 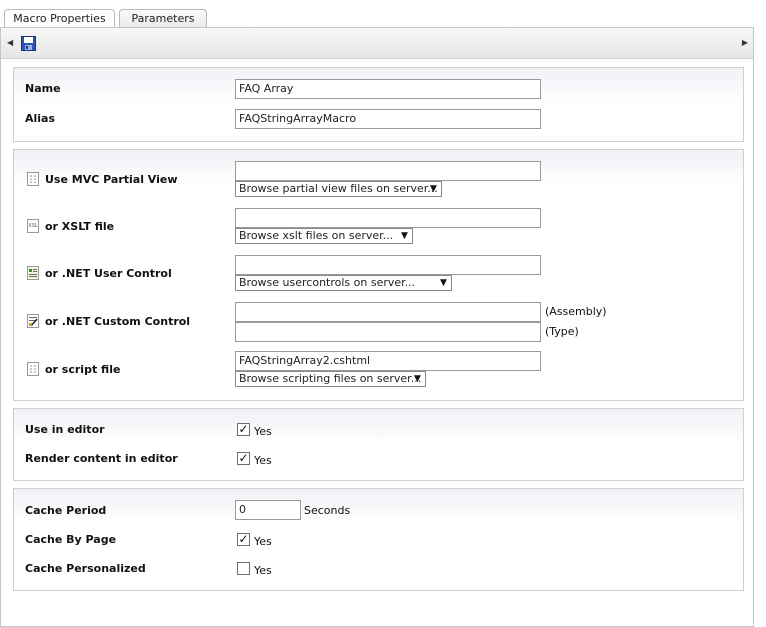 I want to click on toolbar: ◀ ▶, so click(x=377, y=43).